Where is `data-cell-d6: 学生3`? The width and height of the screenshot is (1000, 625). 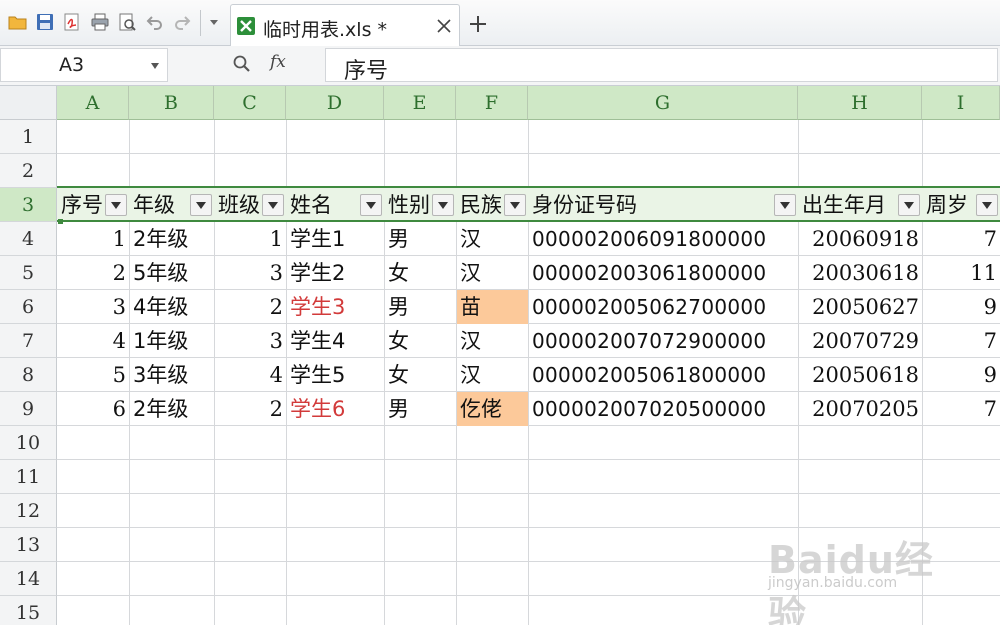 data-cell-d6: 学生3 is located at coordinates (335, 307).